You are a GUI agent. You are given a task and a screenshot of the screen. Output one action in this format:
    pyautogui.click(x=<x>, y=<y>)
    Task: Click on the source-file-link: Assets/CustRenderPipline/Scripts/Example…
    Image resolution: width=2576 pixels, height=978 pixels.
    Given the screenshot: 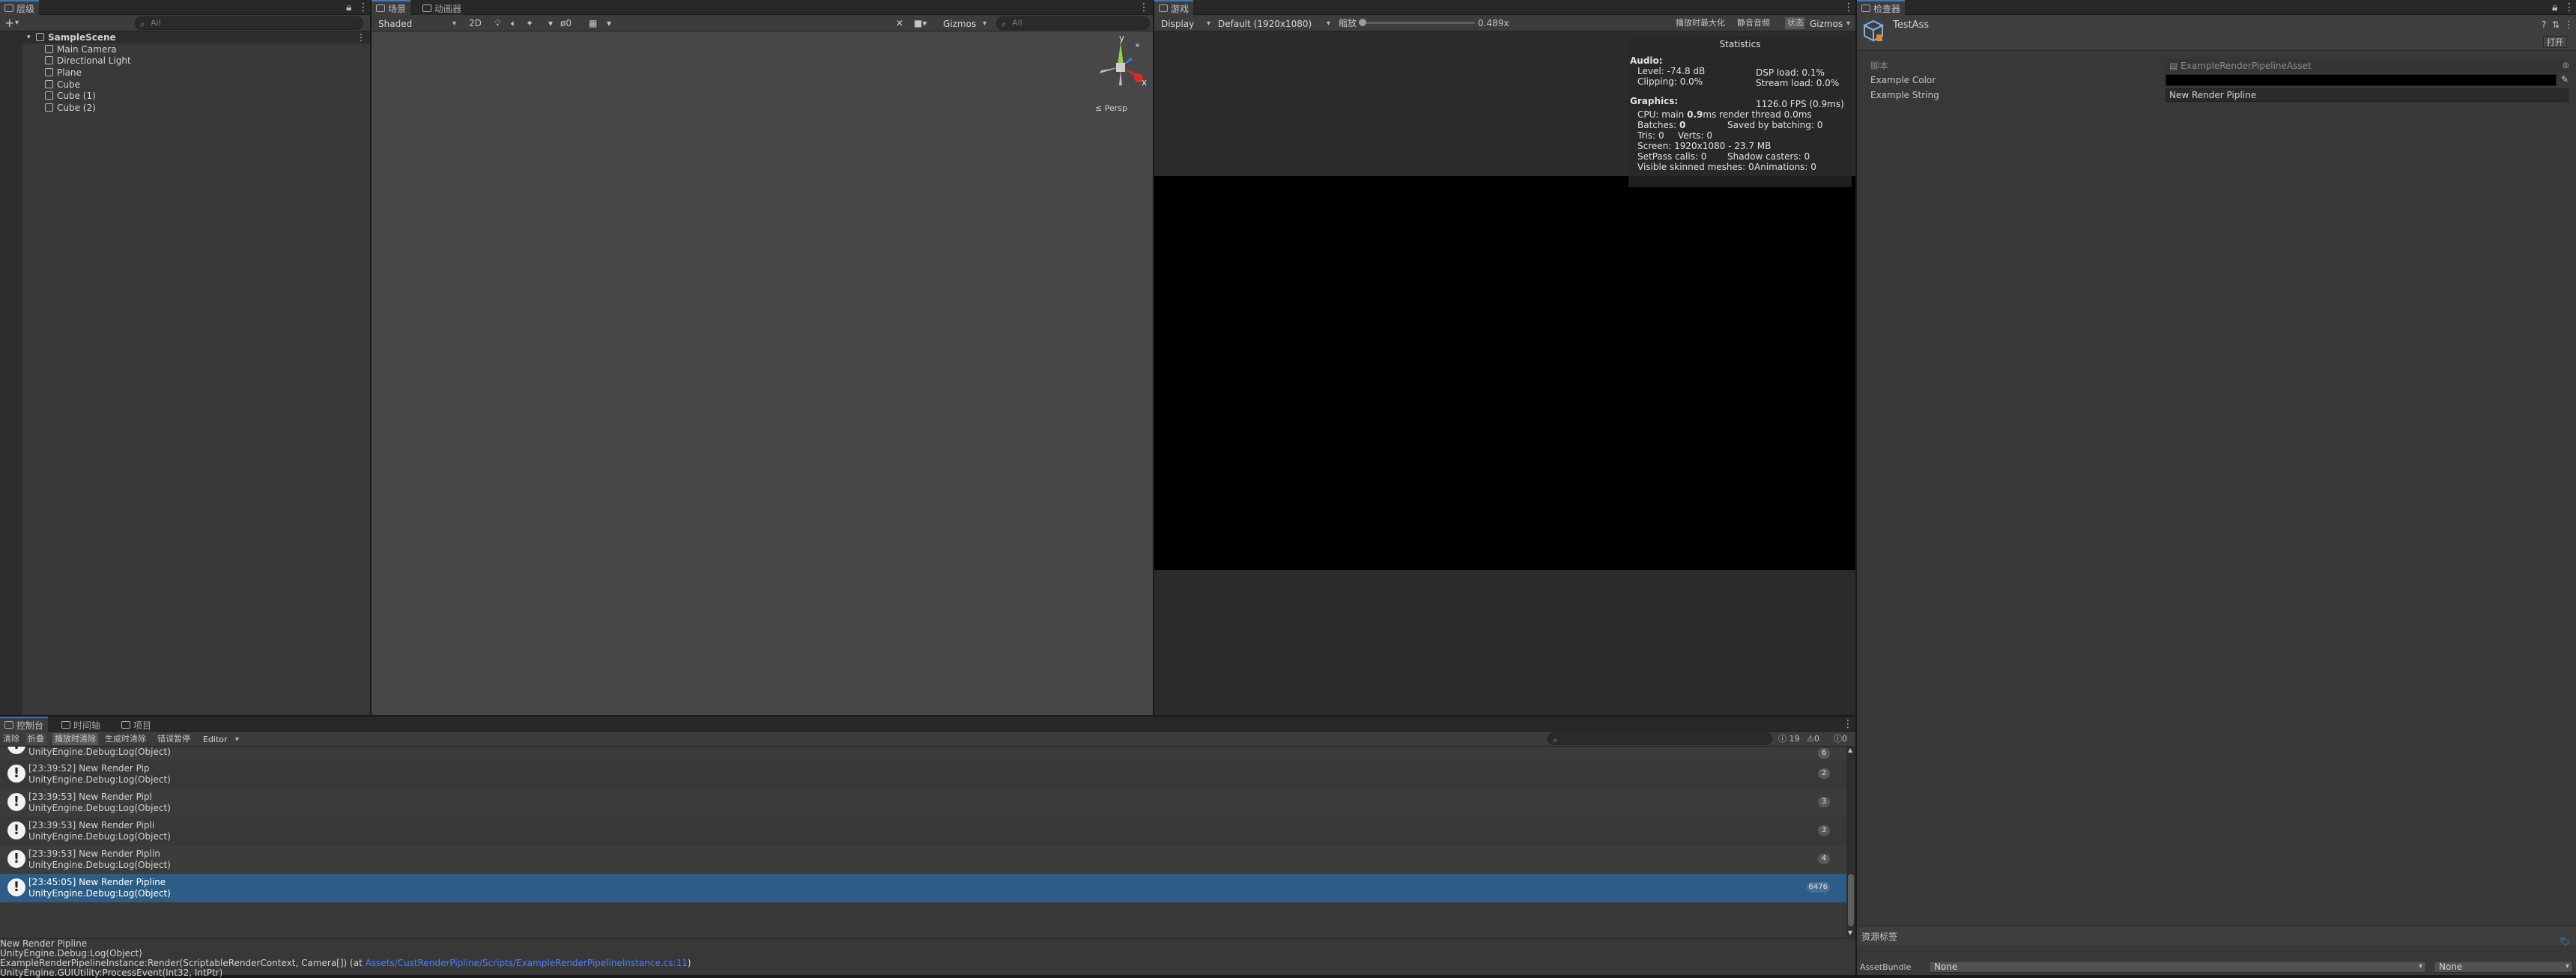 What is the action you would take?
    pyautogui.click(x=527, y=963)
    